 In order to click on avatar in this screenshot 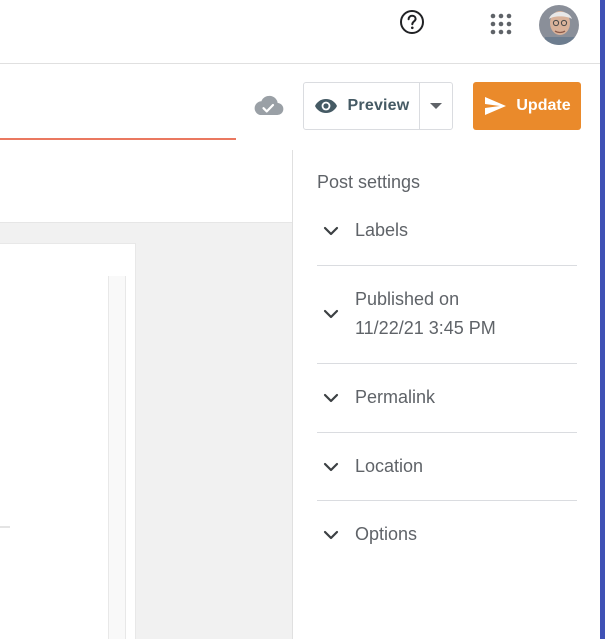, I will do `click(559, 25)`.